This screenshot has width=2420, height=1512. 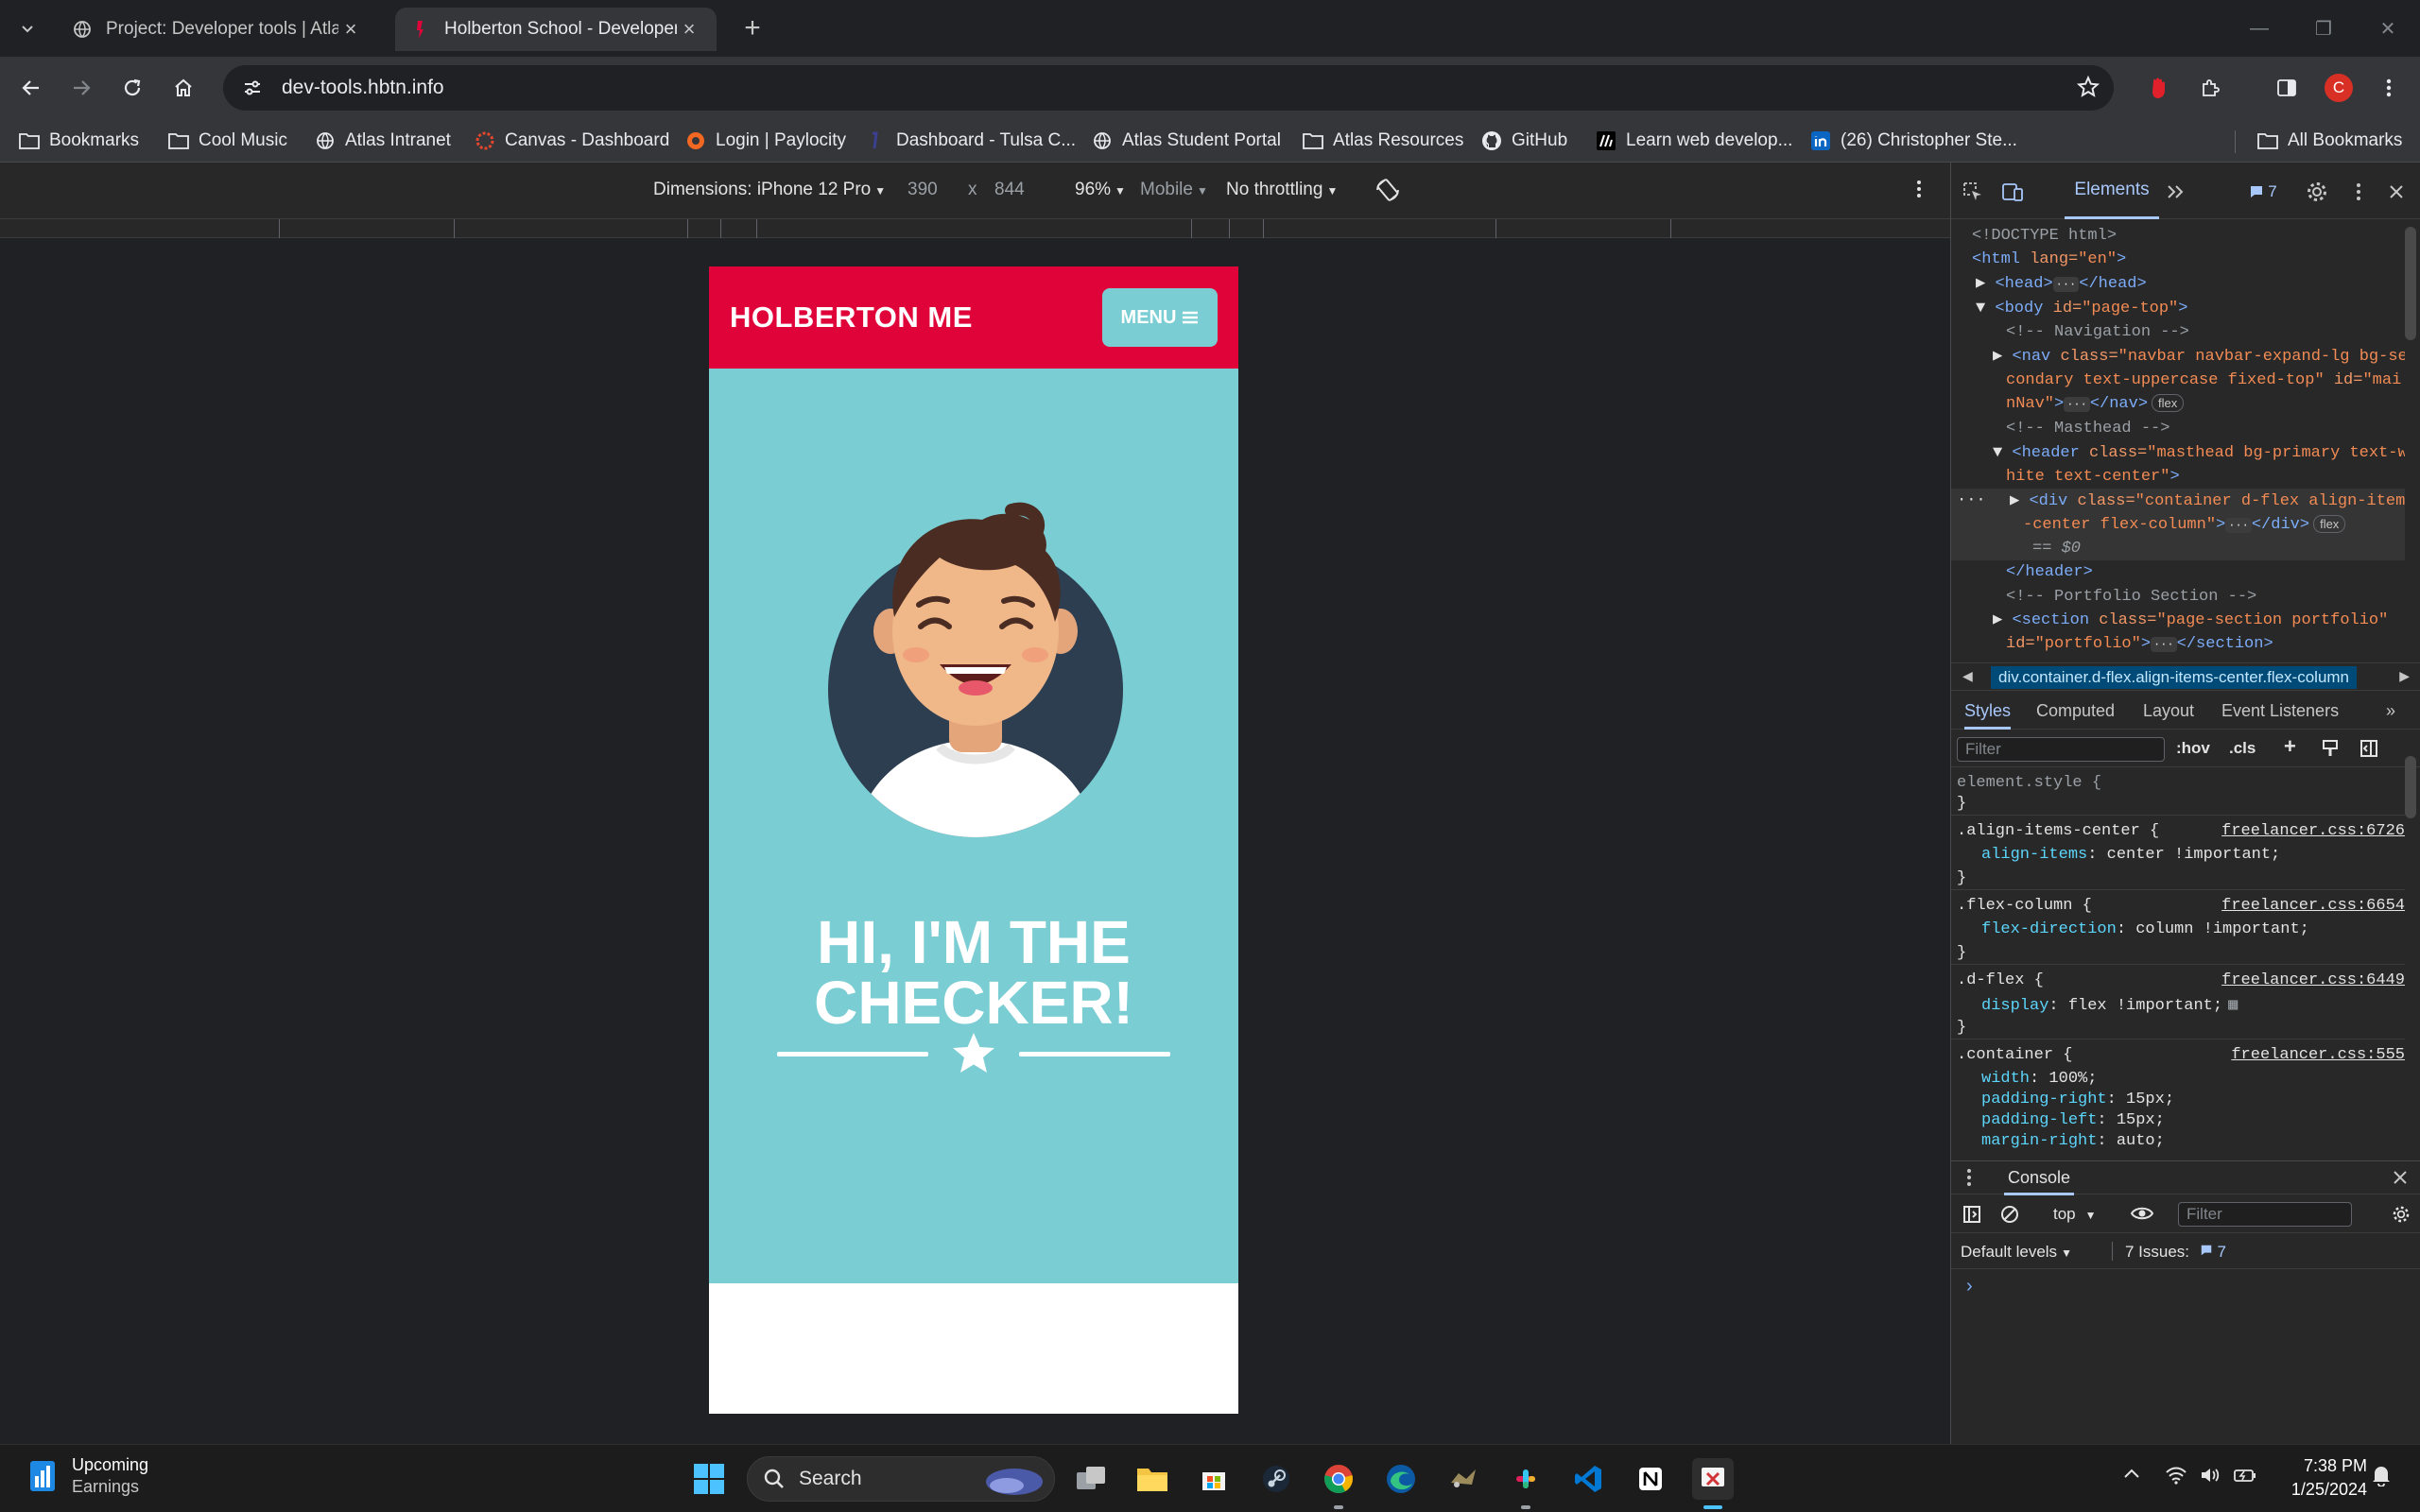 I want to click on context-select: top ▼, so click(x=2075, y=1214).